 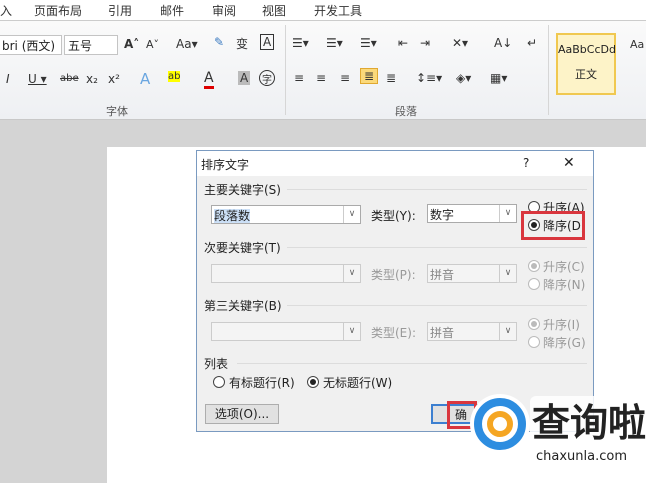 I want to click on tab-page-layout: 页面布局, so click(x=58, y=10).